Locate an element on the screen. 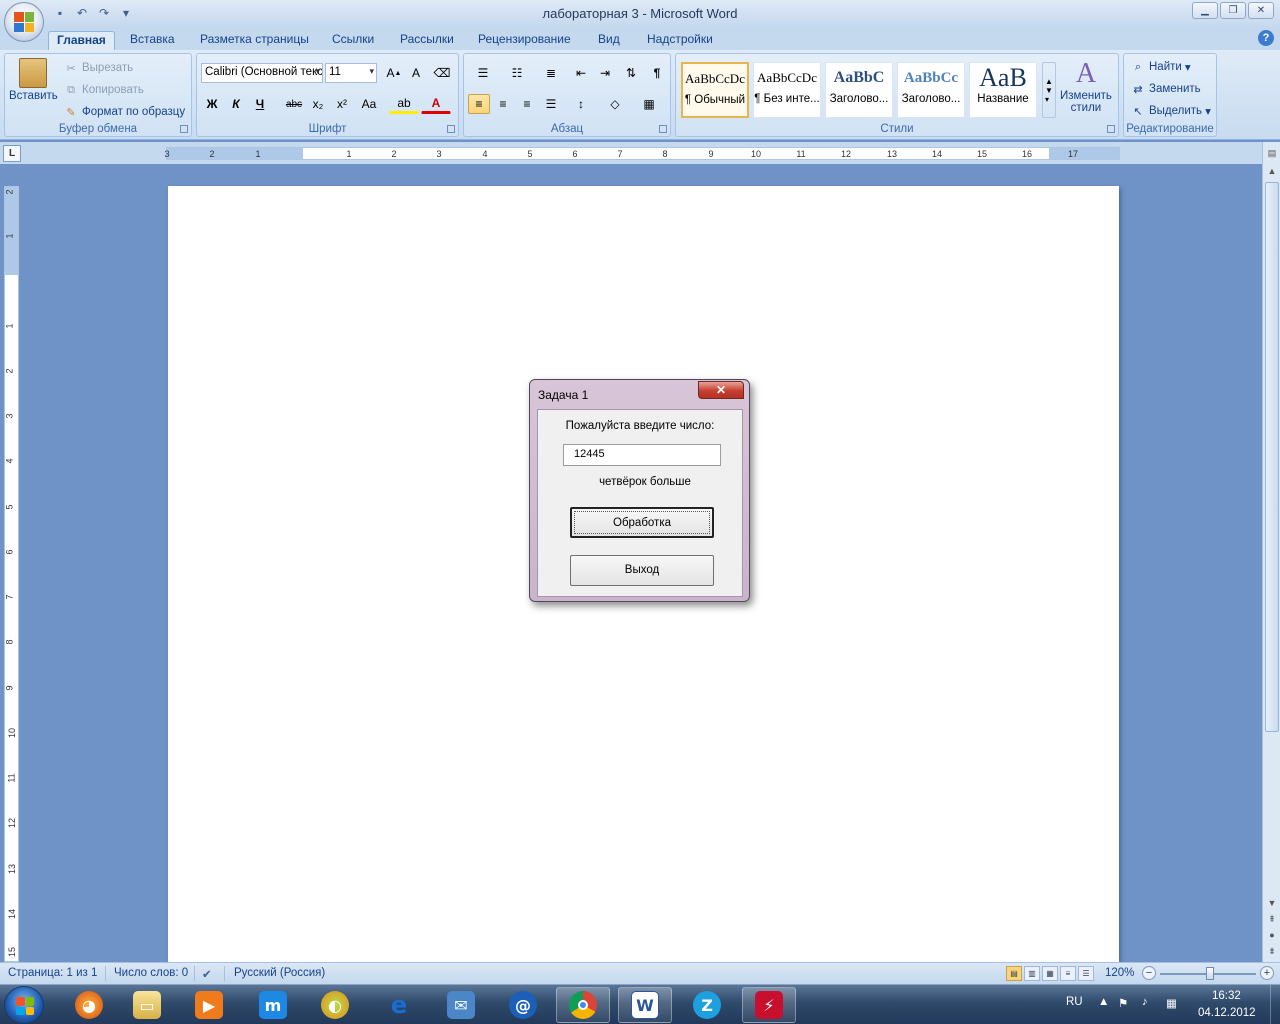 This screenshot has height=1024, width=1280. copy-button: ⧉ Копировать is located at coordinates (103, 90).